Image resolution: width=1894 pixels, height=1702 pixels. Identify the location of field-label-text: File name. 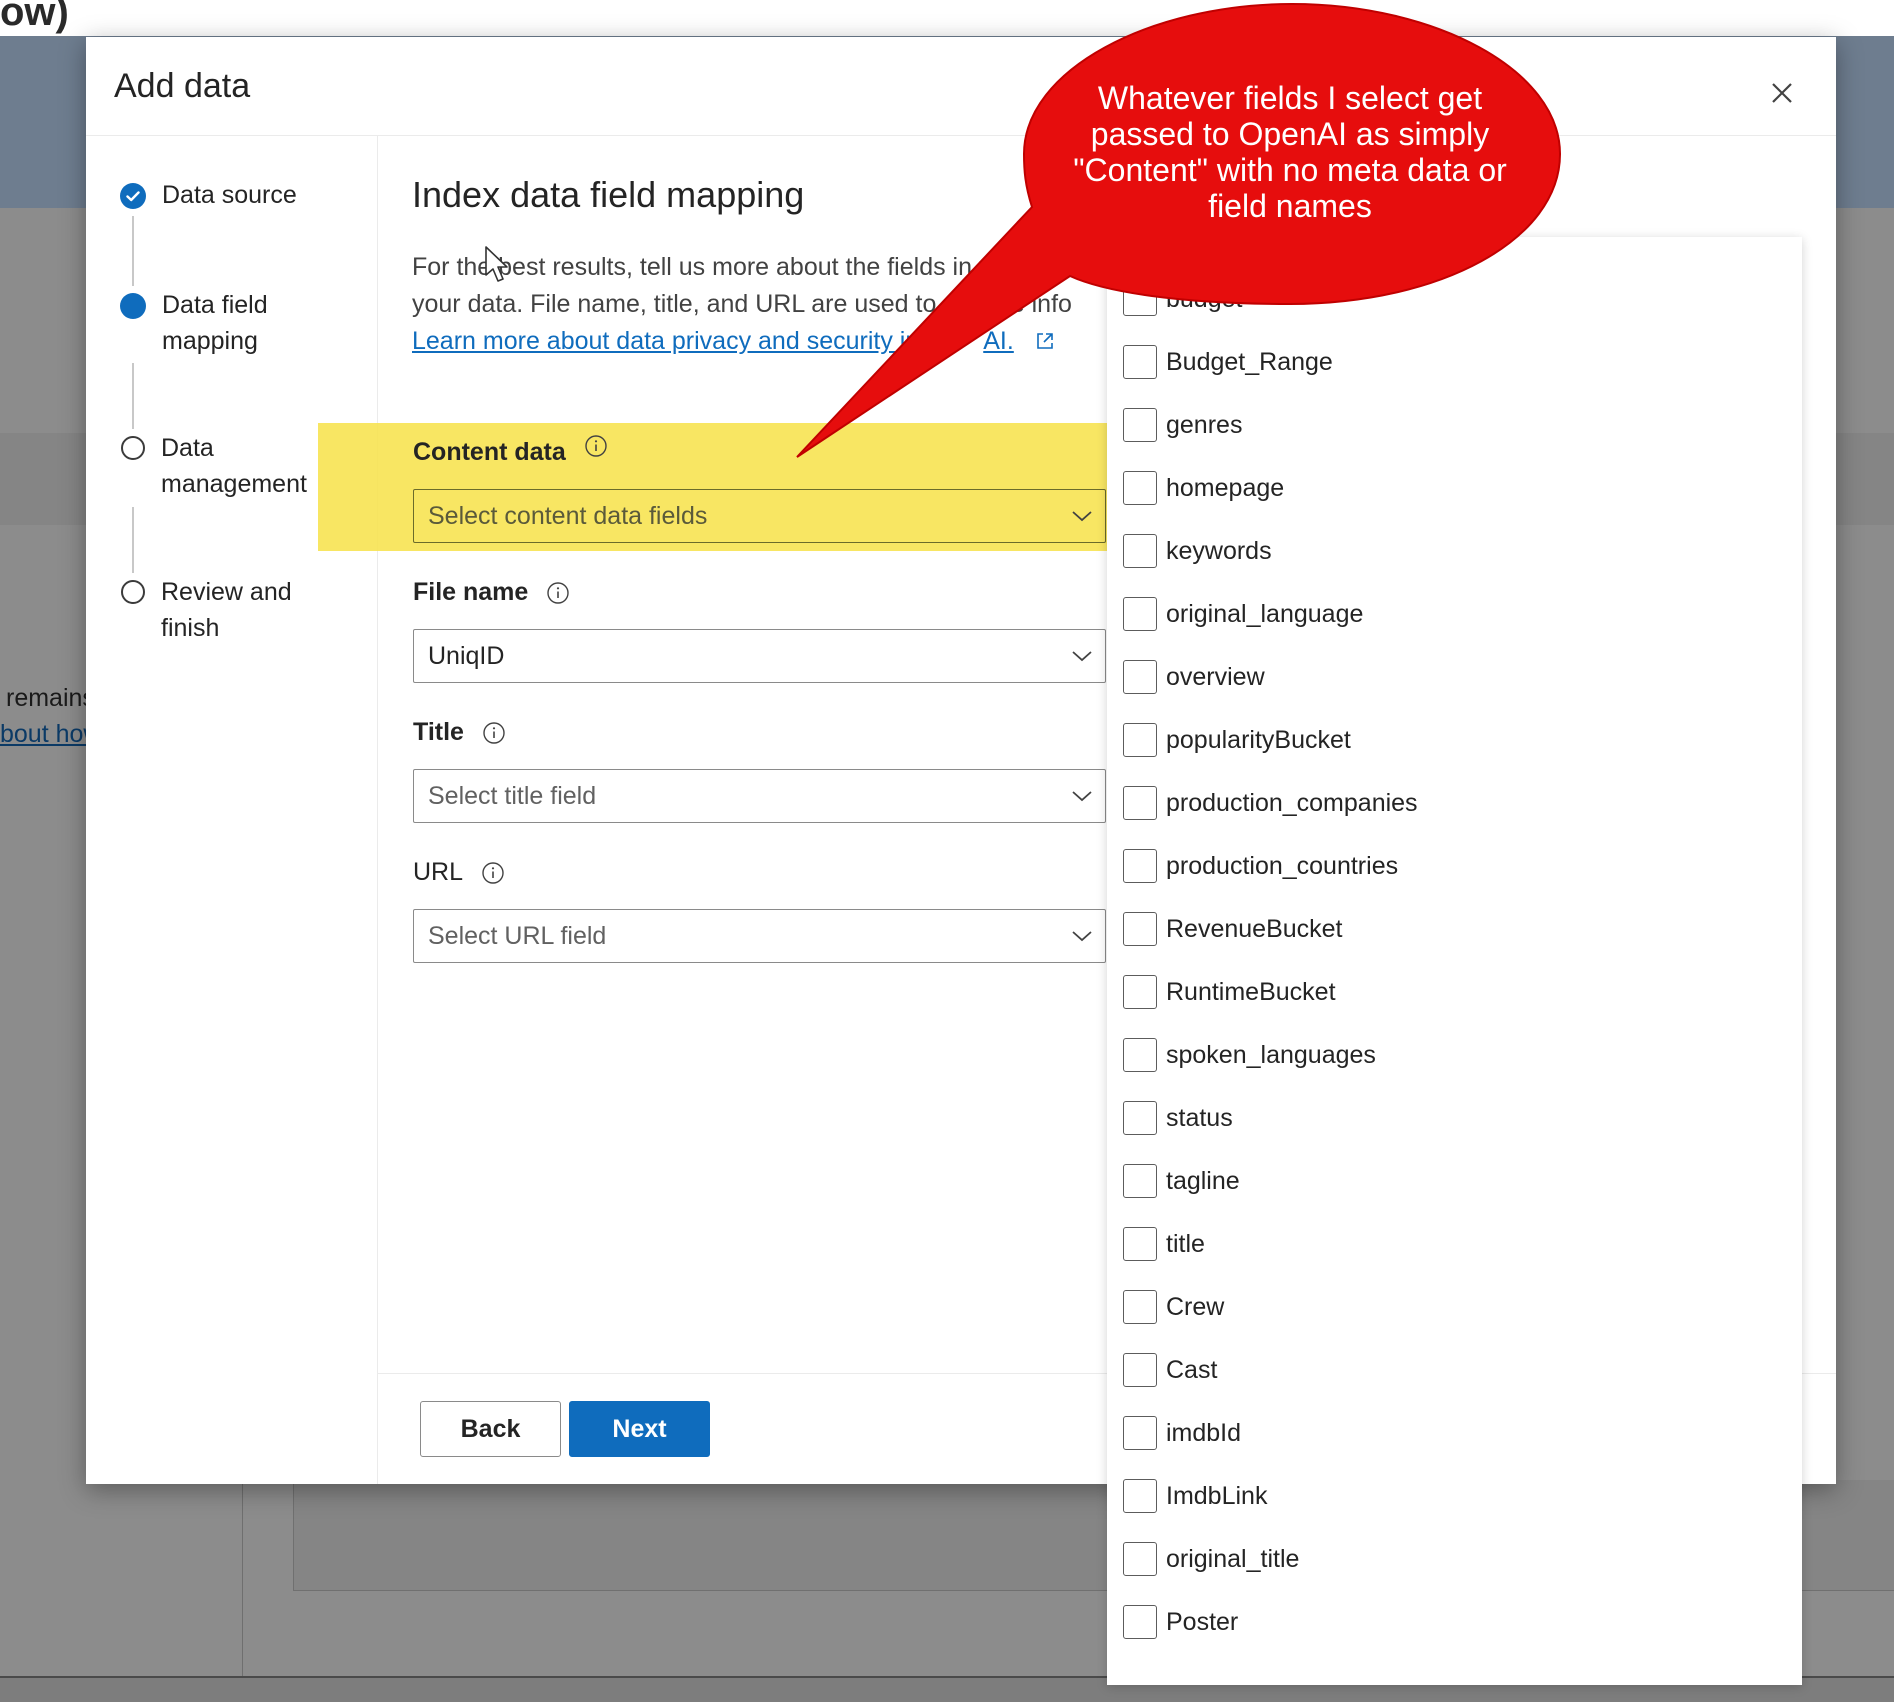
(471, 592).